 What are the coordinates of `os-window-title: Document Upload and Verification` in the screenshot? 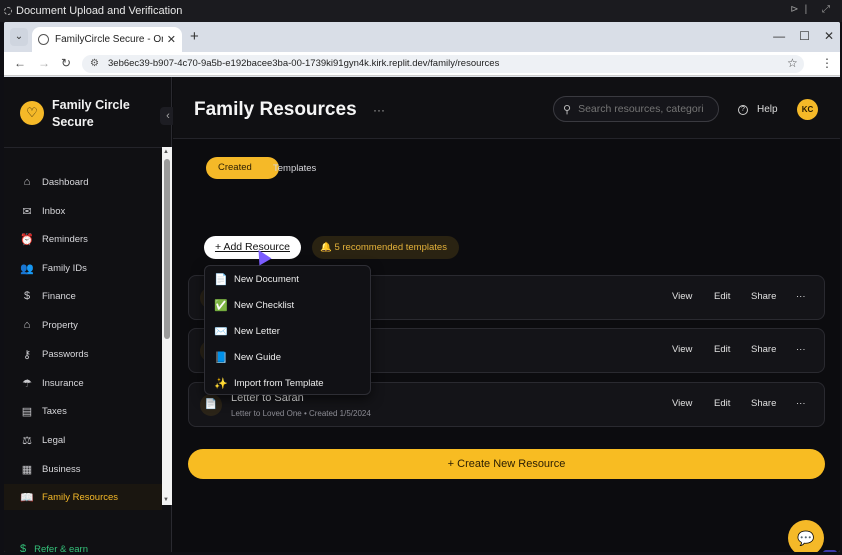 It's located at (99, 11).